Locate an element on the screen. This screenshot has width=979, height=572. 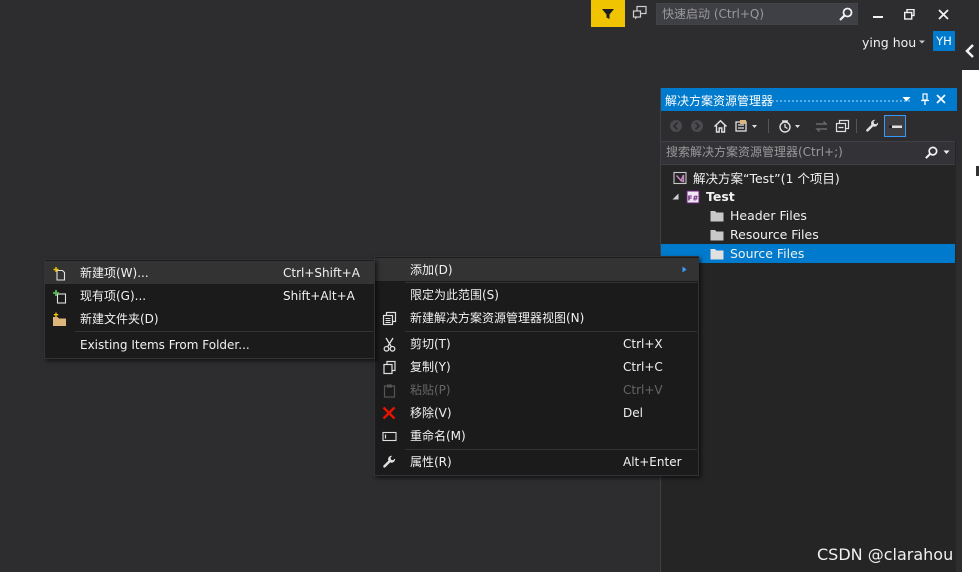
menu-item-rename: 重命名(M) is located at coordinates (536, 435).